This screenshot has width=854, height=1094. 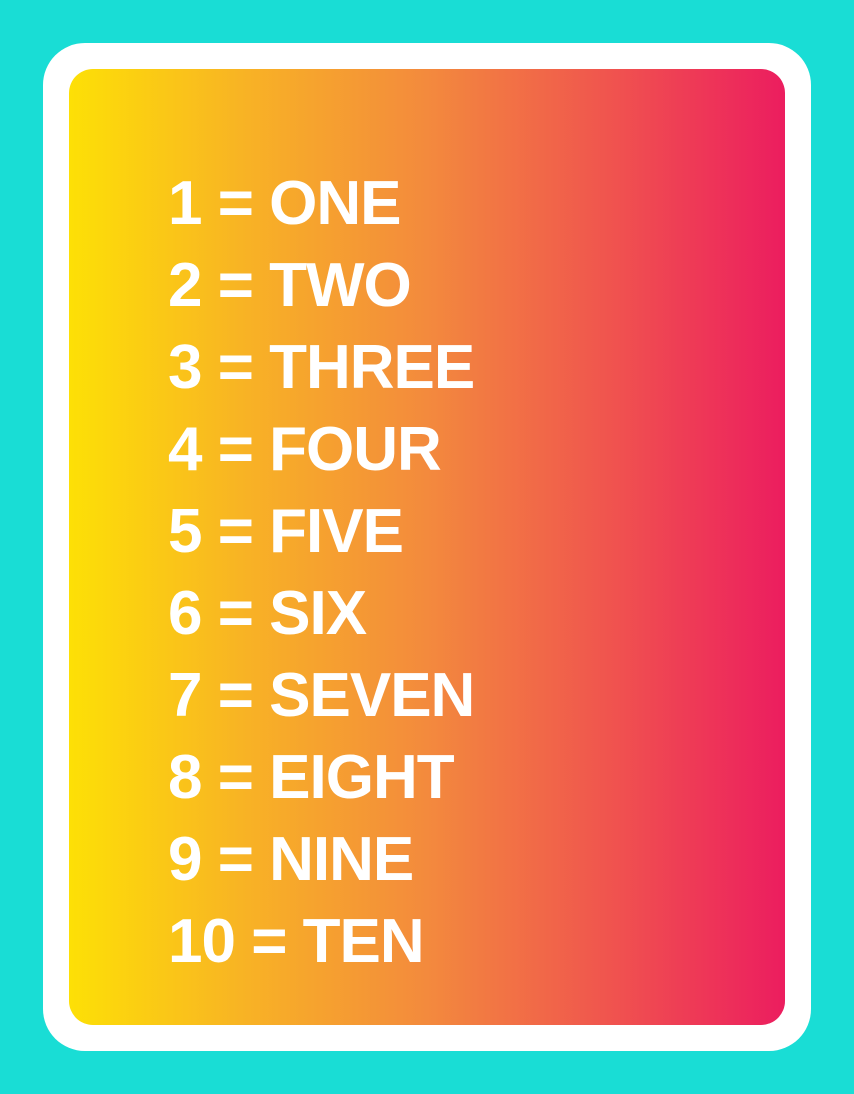 I want to click on number-row-6: 6 = SIX, so click(x=267, y=613).